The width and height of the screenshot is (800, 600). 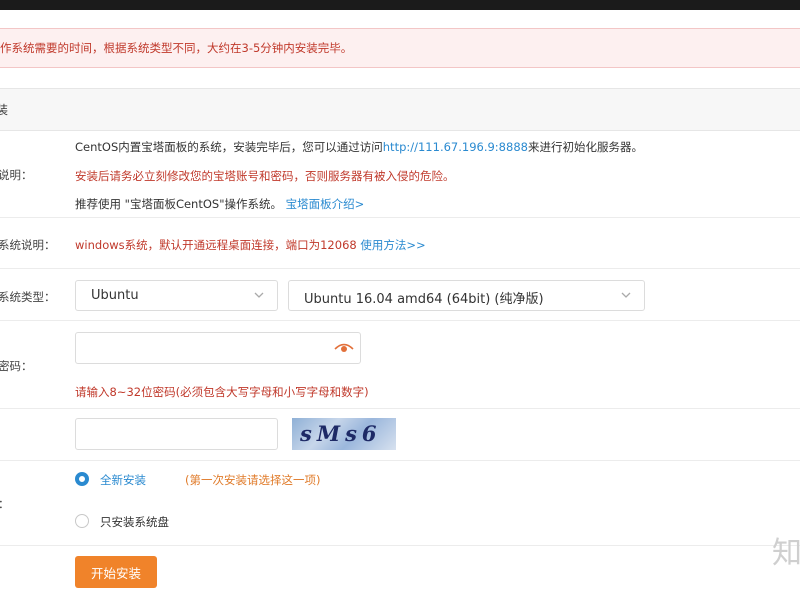 What do you see at coordinates (176, 434) in the screenshot?
I see `captcha-input` at bounding box center [176, 434].